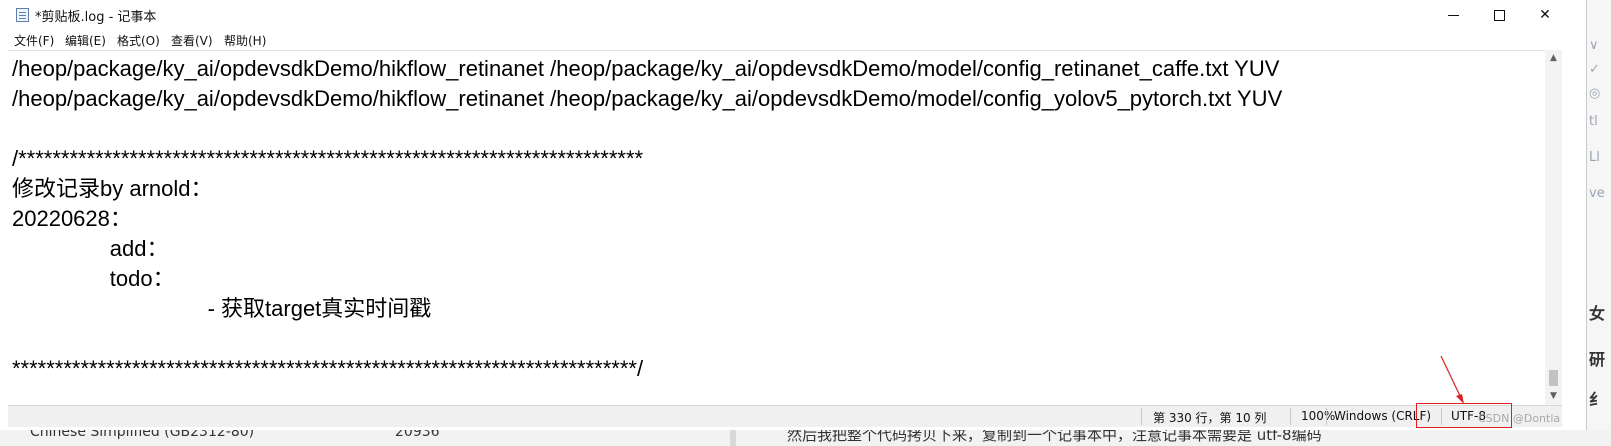 The image size is (1611, 446). Describe the element at coordinates (1553, 227) in the screenshot. I see `vertical-scrollbar: ▲ ▼` at that location.